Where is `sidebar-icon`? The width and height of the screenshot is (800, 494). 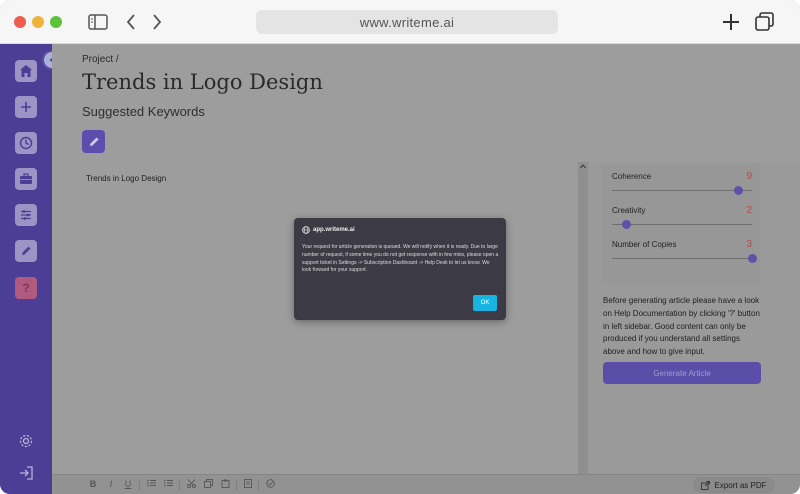 sidebar-icon is located at coordinates (98, 22).